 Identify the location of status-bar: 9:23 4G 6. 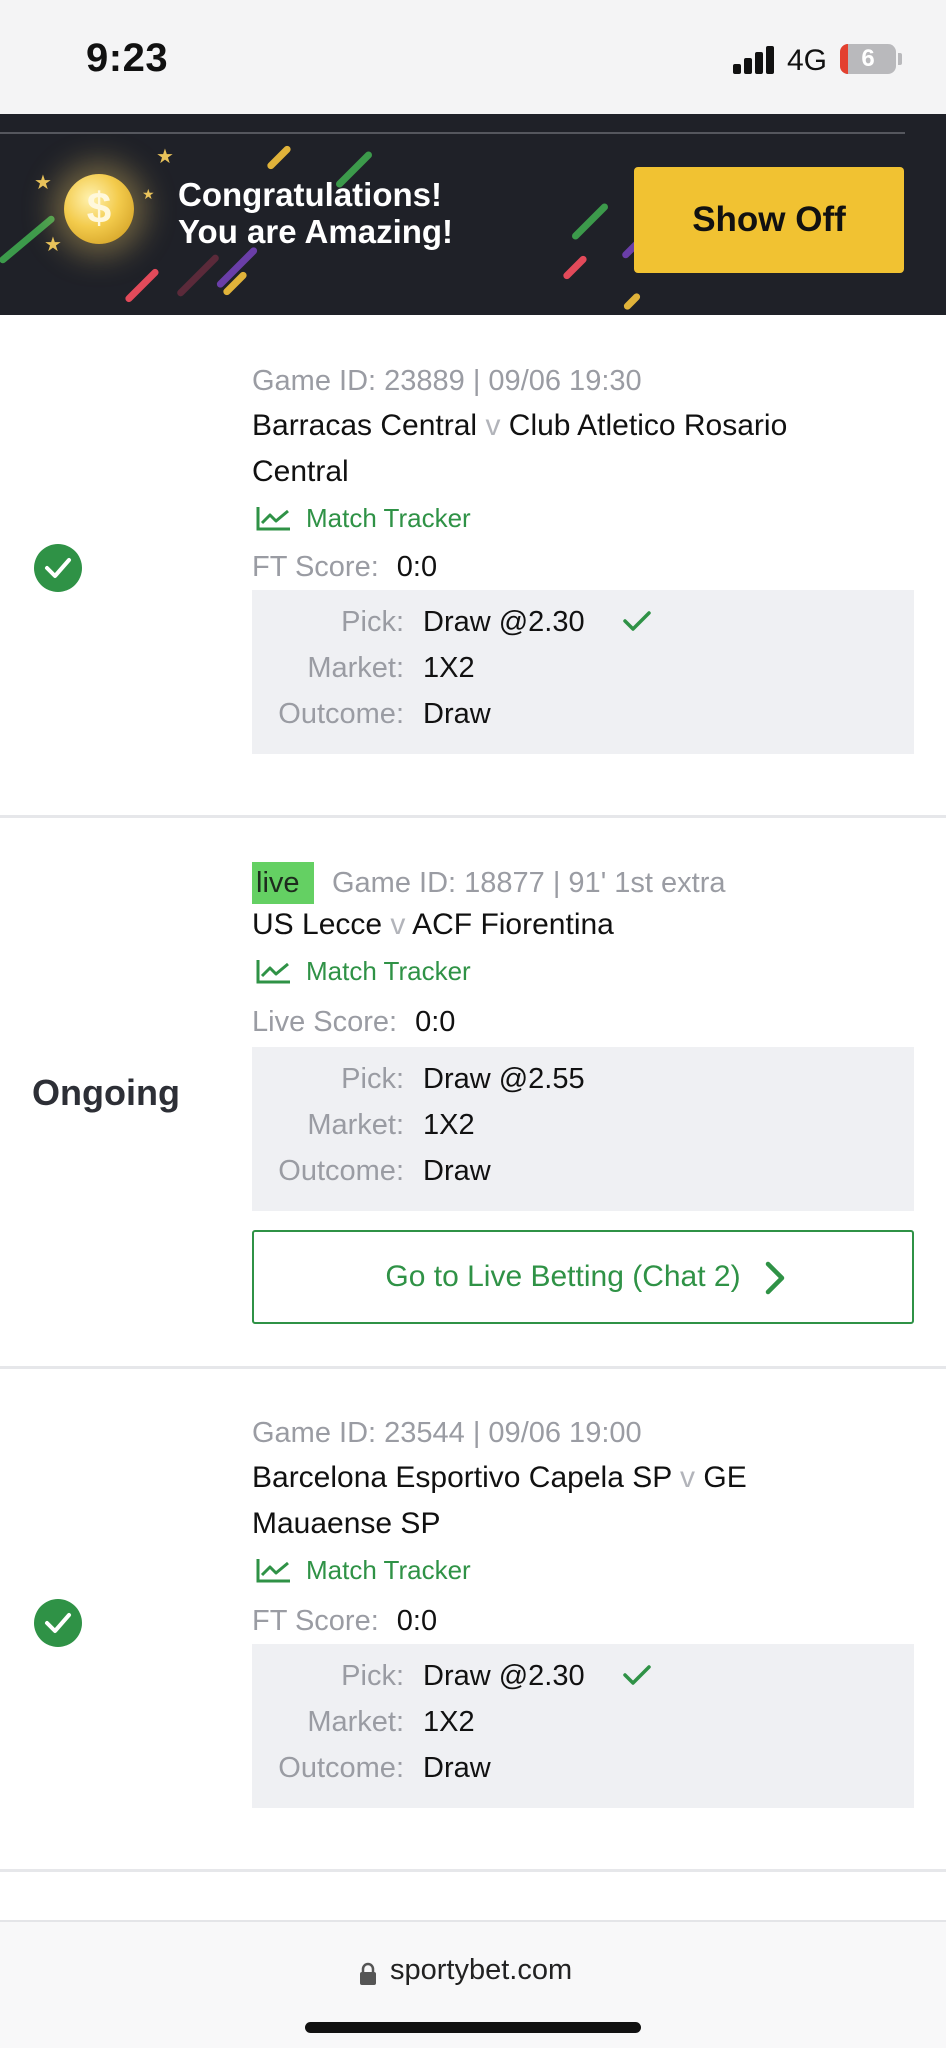
(473, 57).